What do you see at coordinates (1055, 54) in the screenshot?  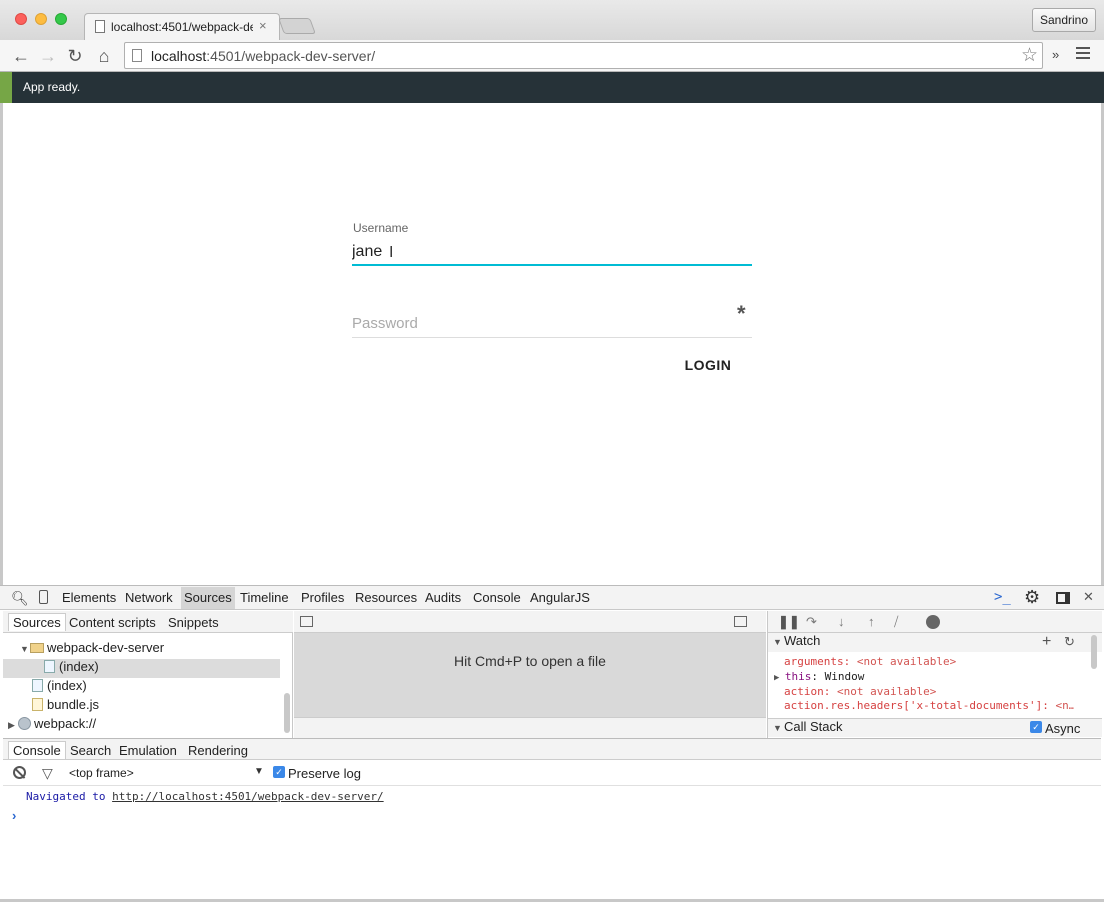 I see `extensions-overflow-icon: »` at bounding box center [1055, 54].